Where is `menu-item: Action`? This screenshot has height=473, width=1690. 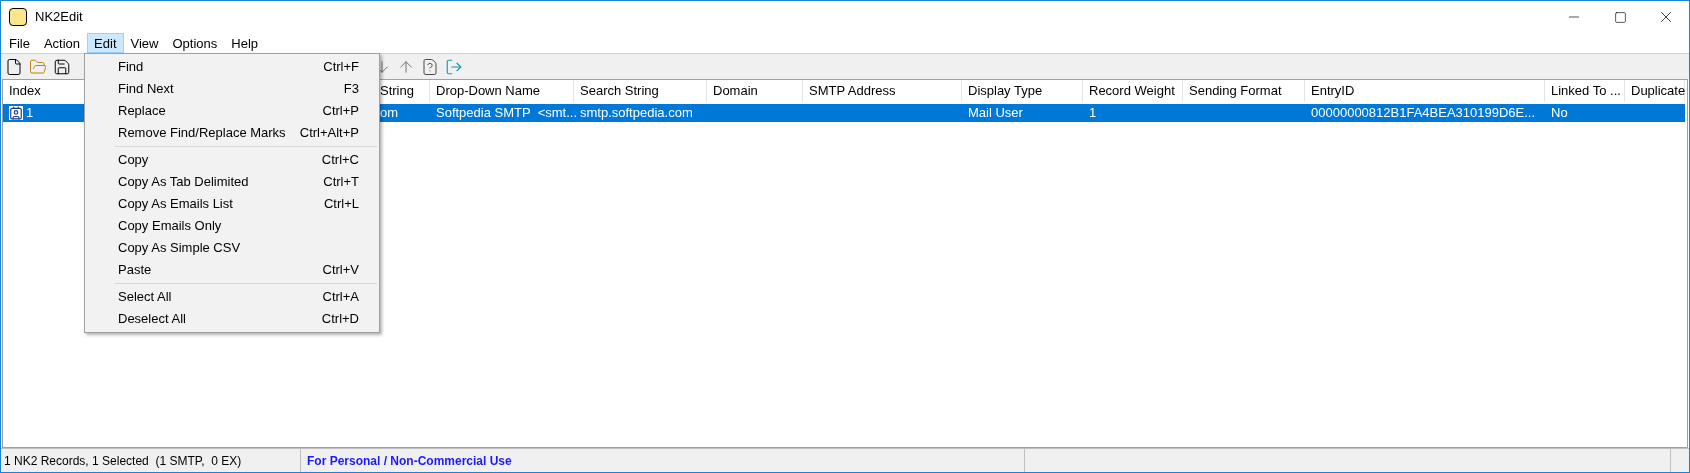 menu-item: Action is located at coordinates (62, 43).